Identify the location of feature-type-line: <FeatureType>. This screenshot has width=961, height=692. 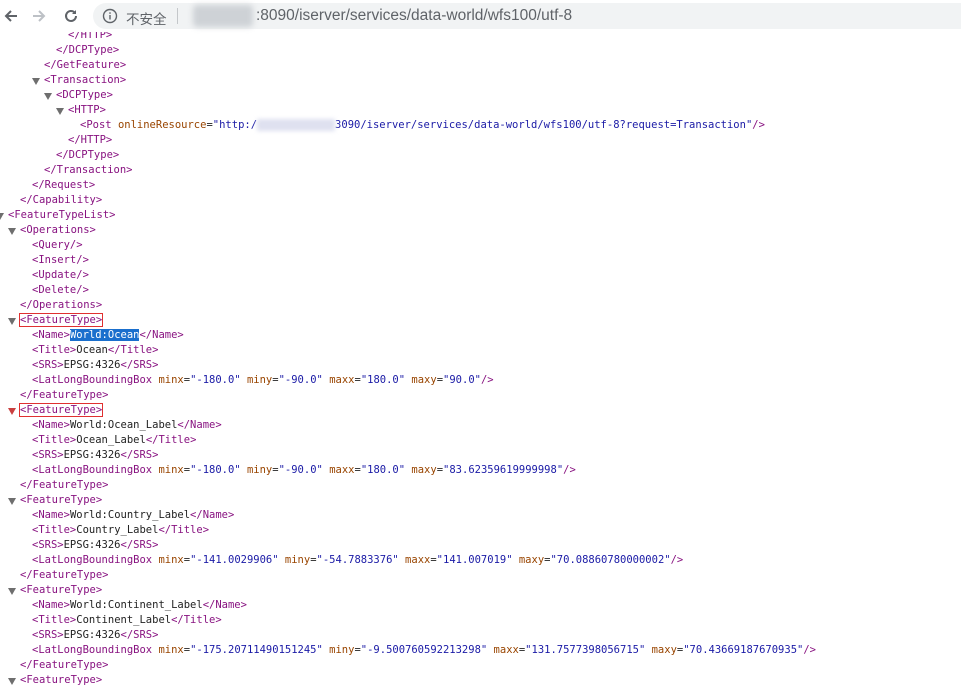
(61, 320).